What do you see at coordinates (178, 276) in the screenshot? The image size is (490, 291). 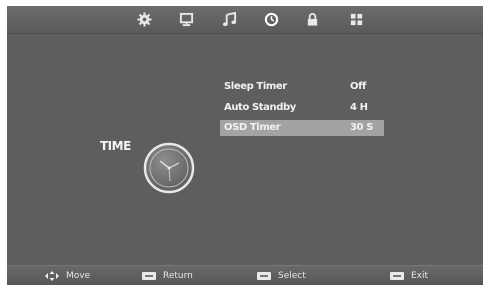 I see `return-hint-label: Return` at bounding box center [178, 276].